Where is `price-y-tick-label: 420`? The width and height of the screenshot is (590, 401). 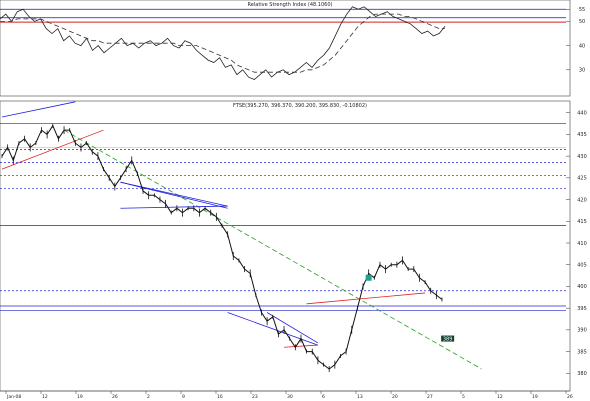
price-y-tick-label: 420 is located at coordinates (582, 200).